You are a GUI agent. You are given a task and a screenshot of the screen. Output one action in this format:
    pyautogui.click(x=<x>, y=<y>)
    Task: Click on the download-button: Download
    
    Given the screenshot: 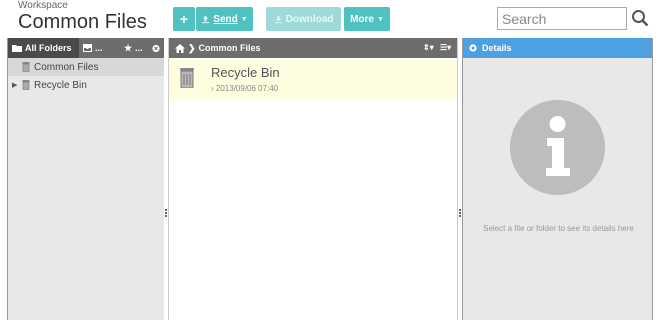 What is the action you would take?
    pyautogui.click(x=303, y=19)
    